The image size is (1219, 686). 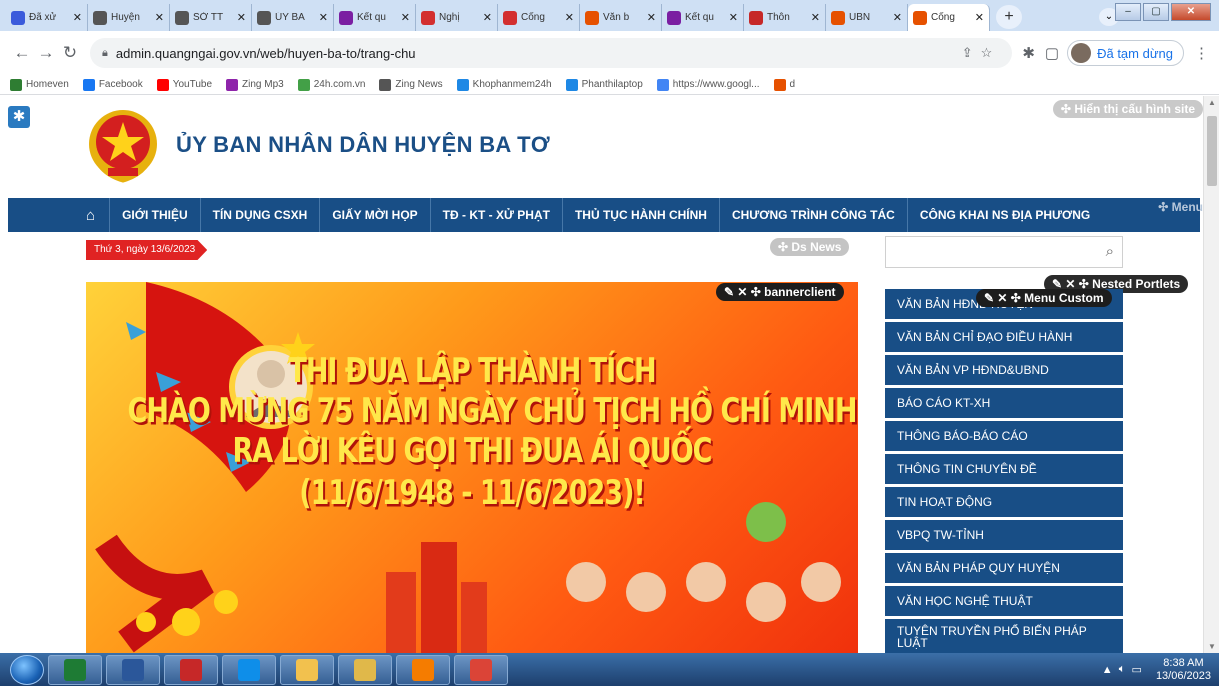 What do you see at coordinates (621, 17) in the screenshot?
I see `browser-tab: Văn b ✕` at bounding box center [621, 17].